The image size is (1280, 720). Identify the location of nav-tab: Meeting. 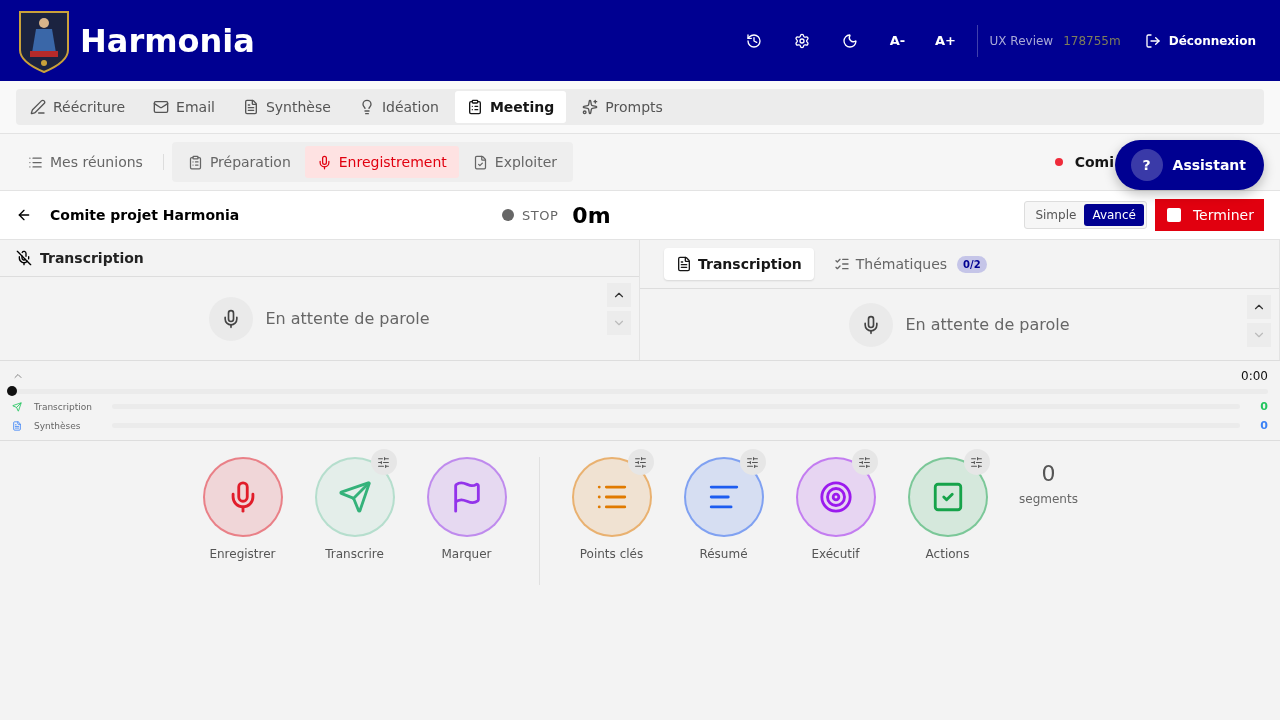
(510, 107).